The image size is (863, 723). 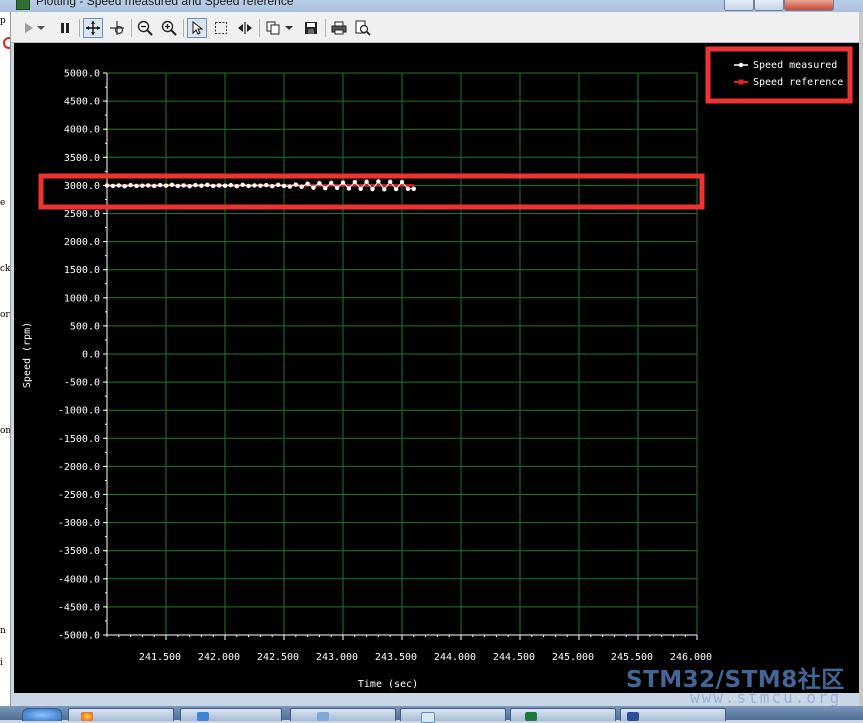 What do you see at coordinates (5, 431) in the screenshot?
I see `fragment-text: om` at bounding box center [5, 431].